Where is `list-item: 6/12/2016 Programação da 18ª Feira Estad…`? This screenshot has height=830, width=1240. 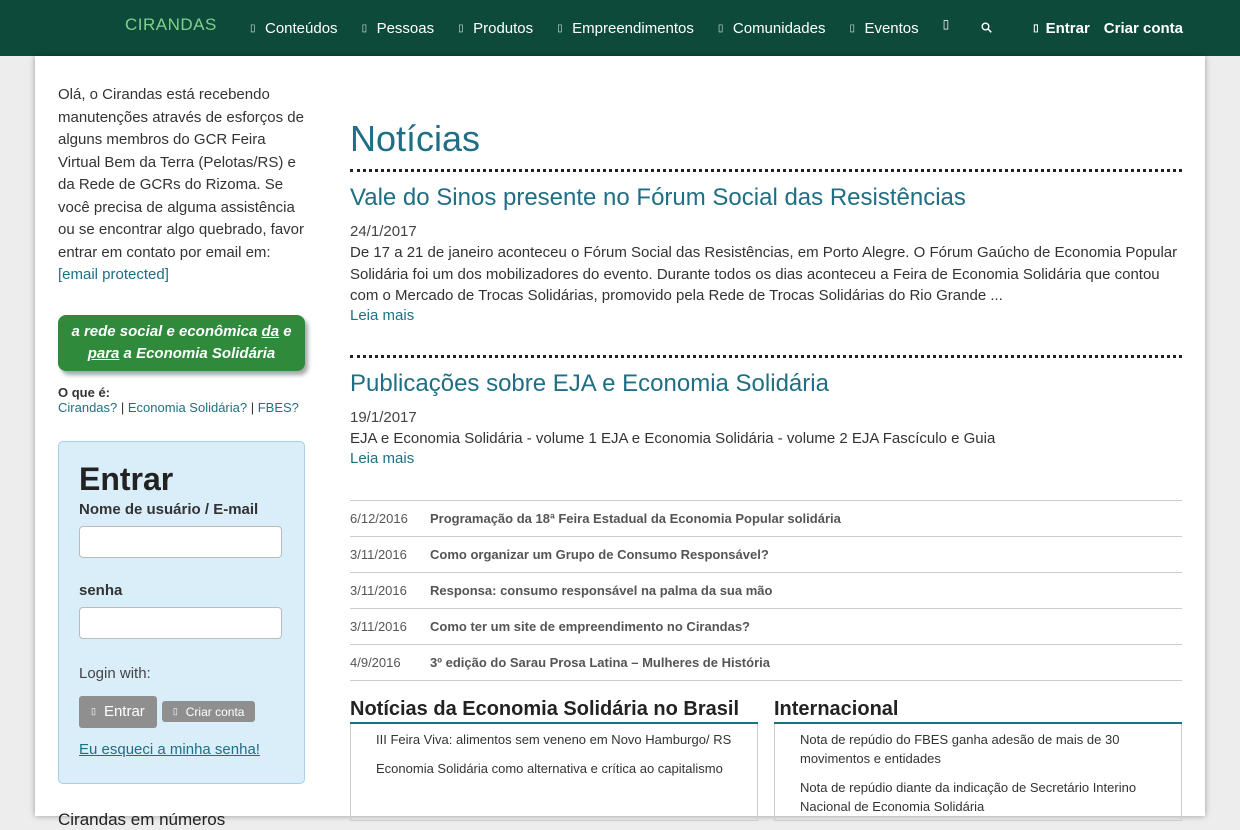
list-item: 6/12/2016 Programação da 18ª Feira Estad… is located at coordinates (766, 519).